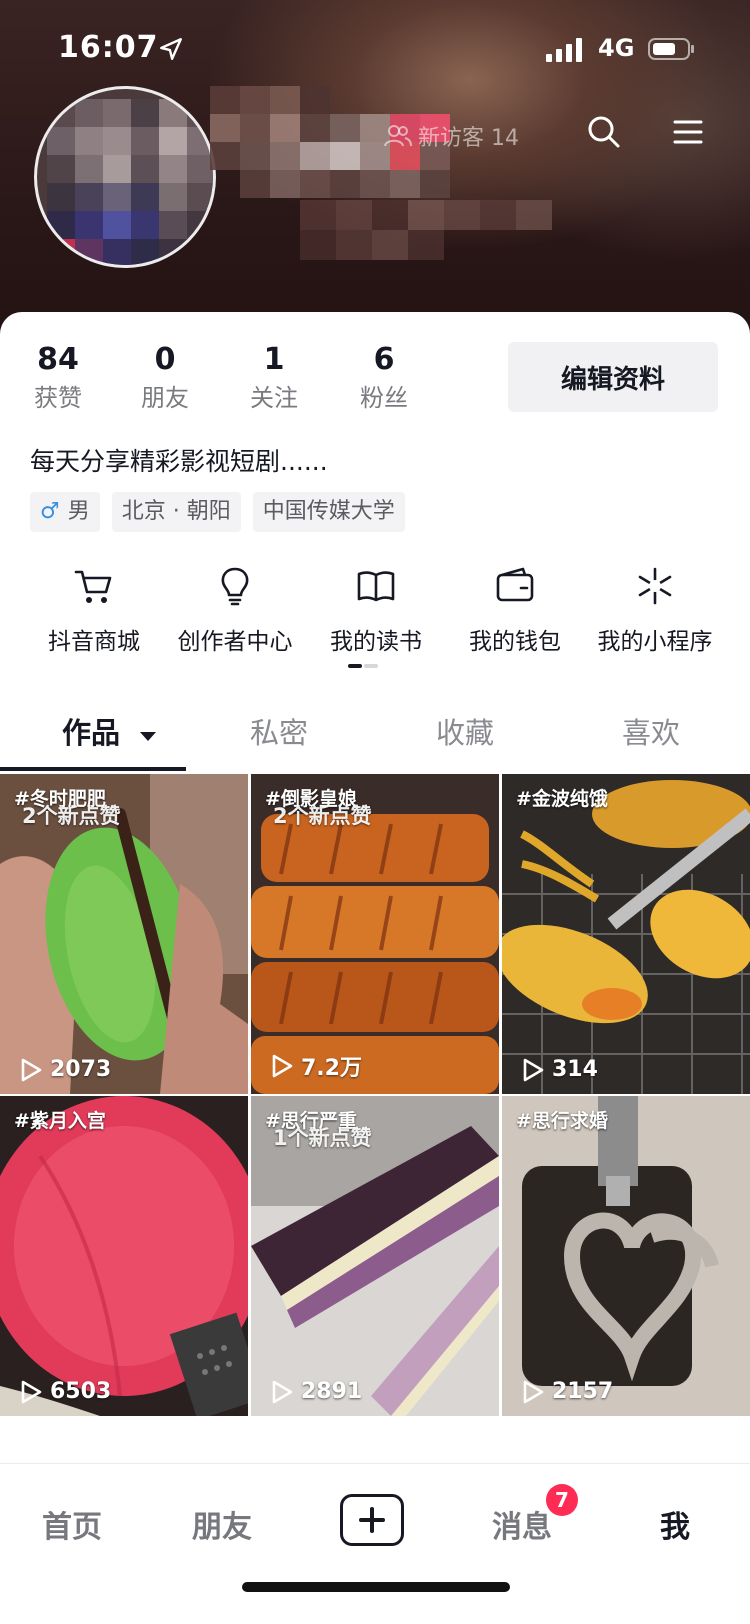 The width and height of the screenshot is (750, 1624). I want to click on status-time: 16:07, so click(108, 47).